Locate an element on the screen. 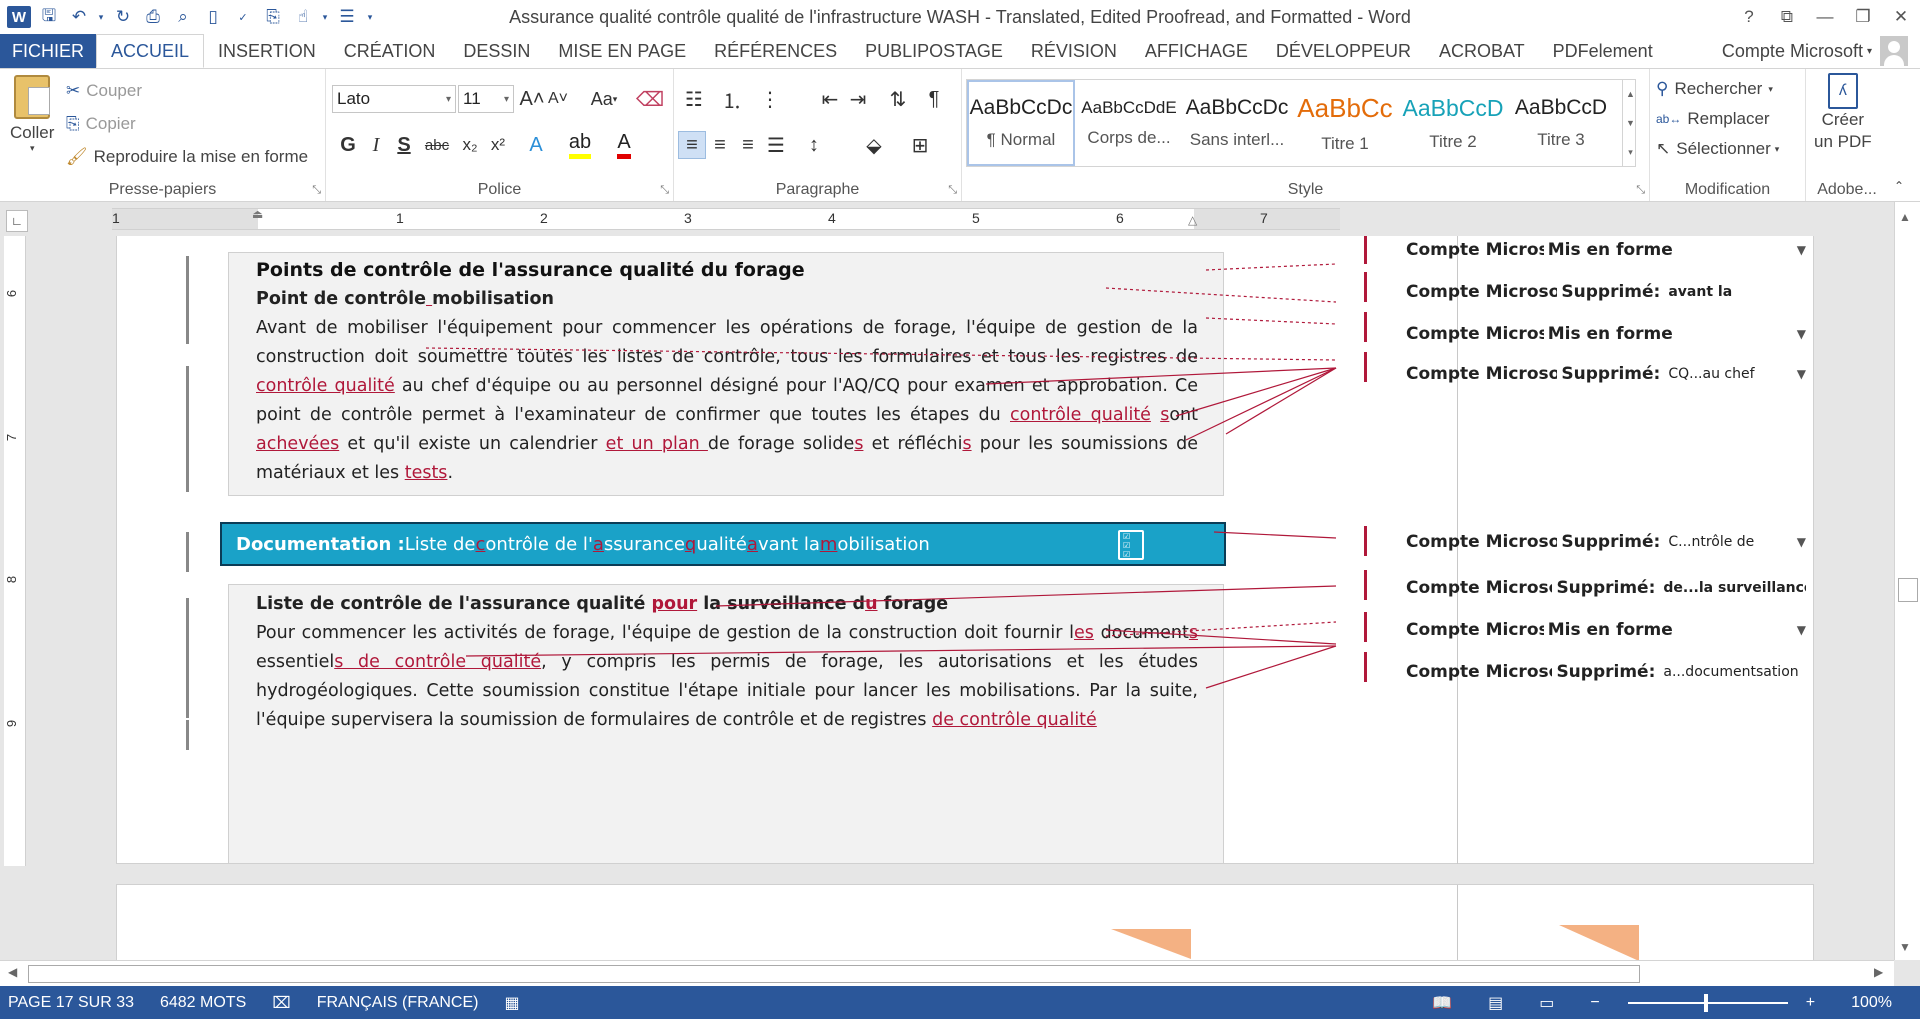 The image size is (1920, 1019). collapse-ribbon-icon: ⌃ is located at coordinates (1899, 186).